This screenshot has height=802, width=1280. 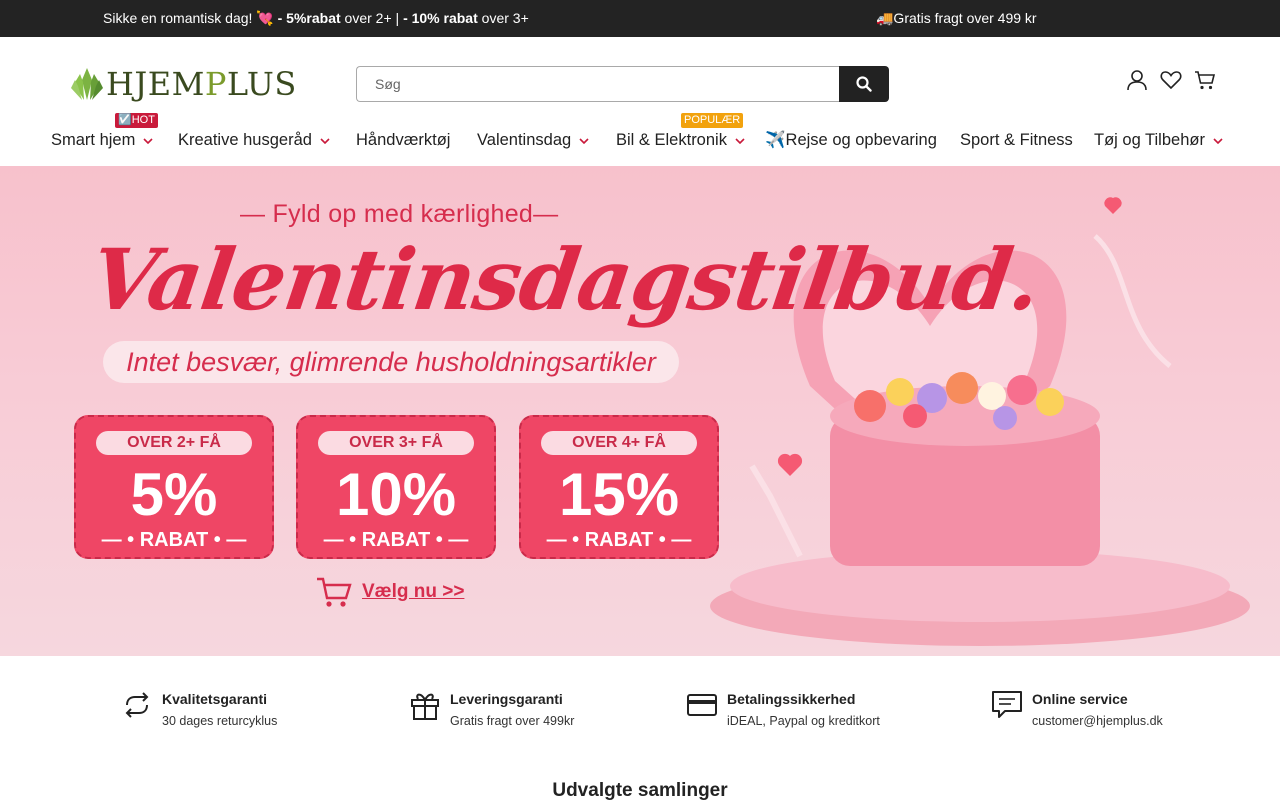 I want to click on card-percent: 10%, so click(x=396, y=494).